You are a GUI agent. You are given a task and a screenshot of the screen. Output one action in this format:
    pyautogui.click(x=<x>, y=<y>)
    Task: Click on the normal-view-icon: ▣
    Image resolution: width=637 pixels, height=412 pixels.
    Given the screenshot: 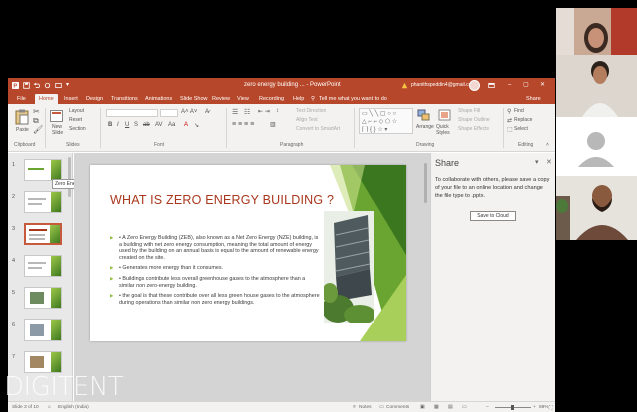 What is the action you would take?
    pyautogui.click(x=422, y=407)
    